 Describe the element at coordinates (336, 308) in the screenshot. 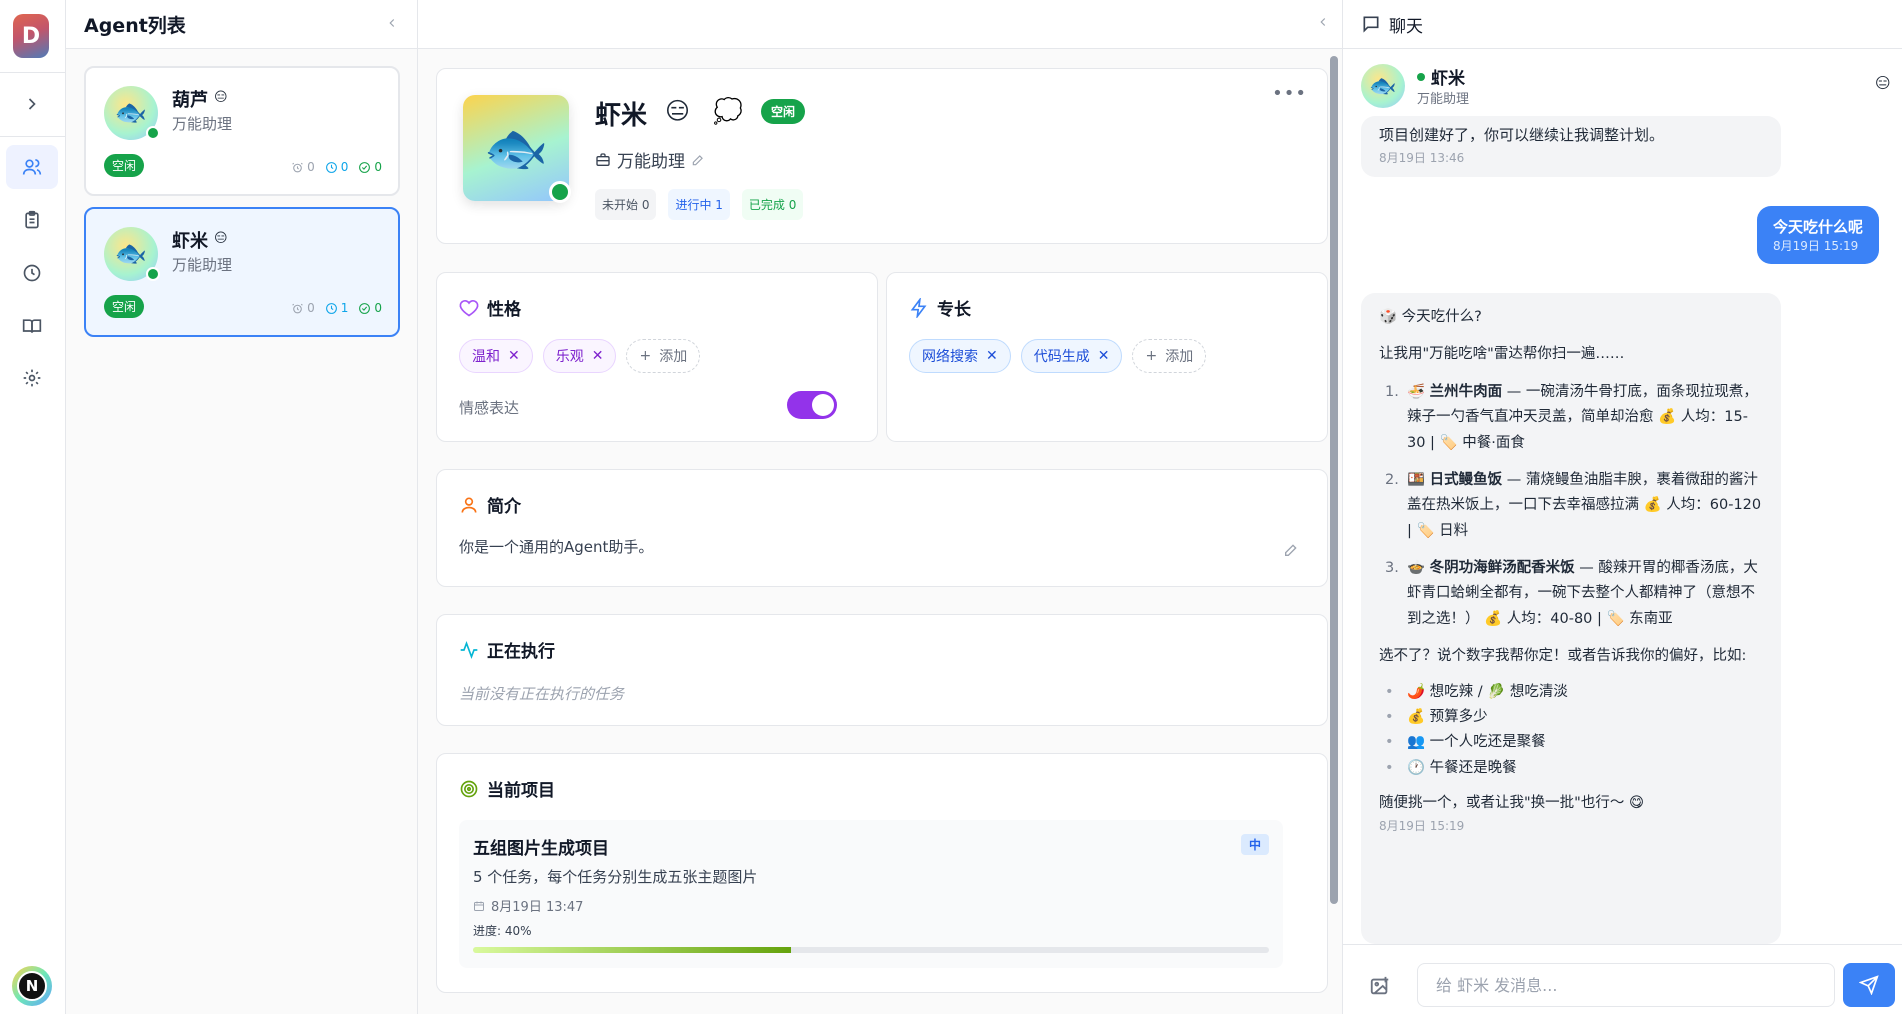

I see `agent-stats: 0 1 0` at that location.